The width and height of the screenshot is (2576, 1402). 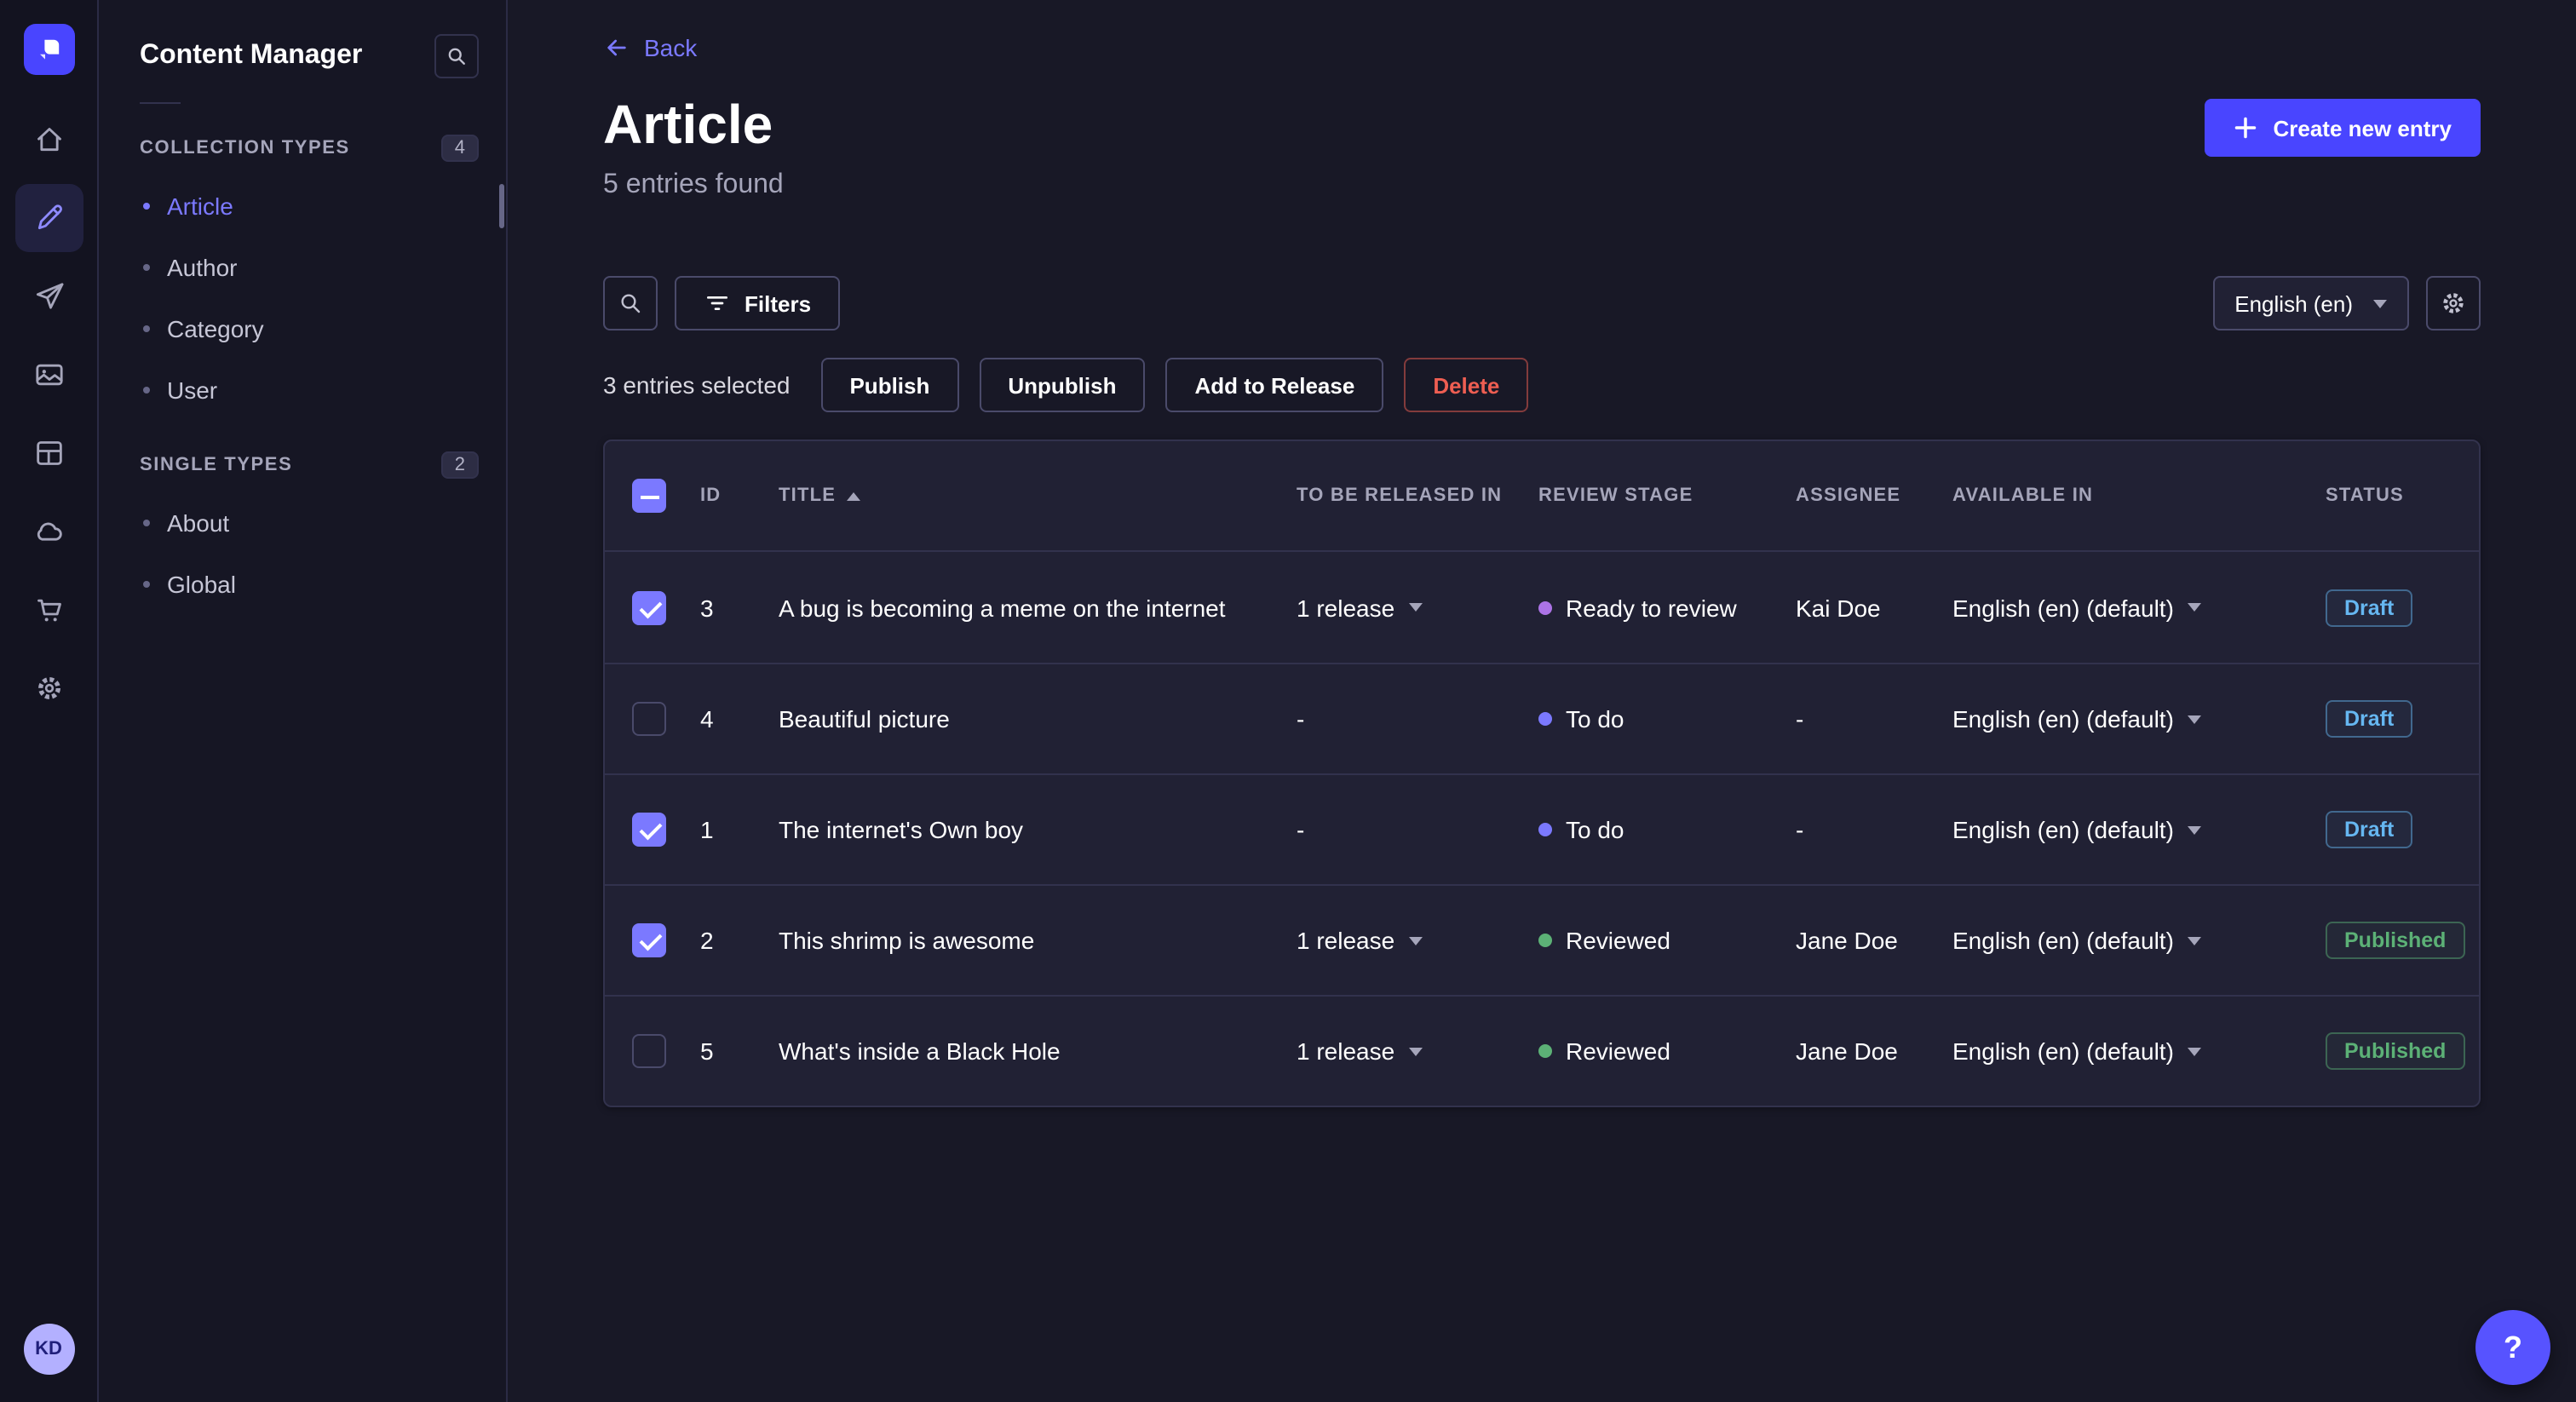 I want to click on gear-icon, so click(x=2454, y=303).